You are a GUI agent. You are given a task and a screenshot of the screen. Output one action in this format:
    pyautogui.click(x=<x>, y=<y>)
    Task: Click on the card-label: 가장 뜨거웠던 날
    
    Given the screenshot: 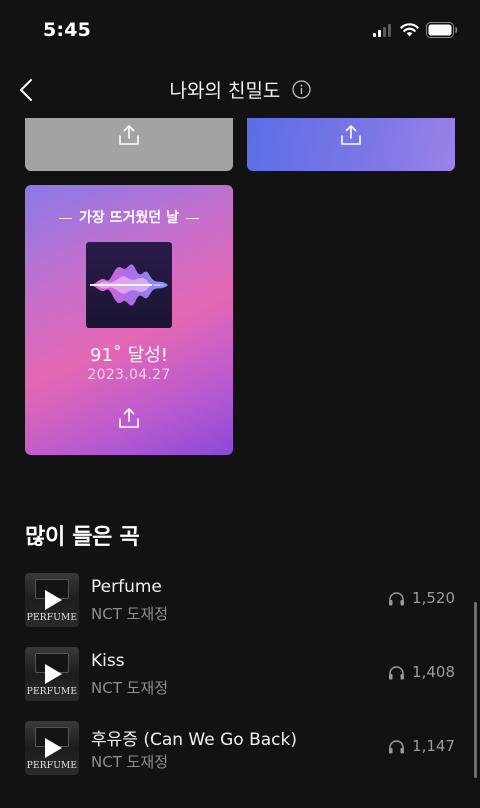 What is the action you would take?
    pyautogui.click(x=129, y=217)
    